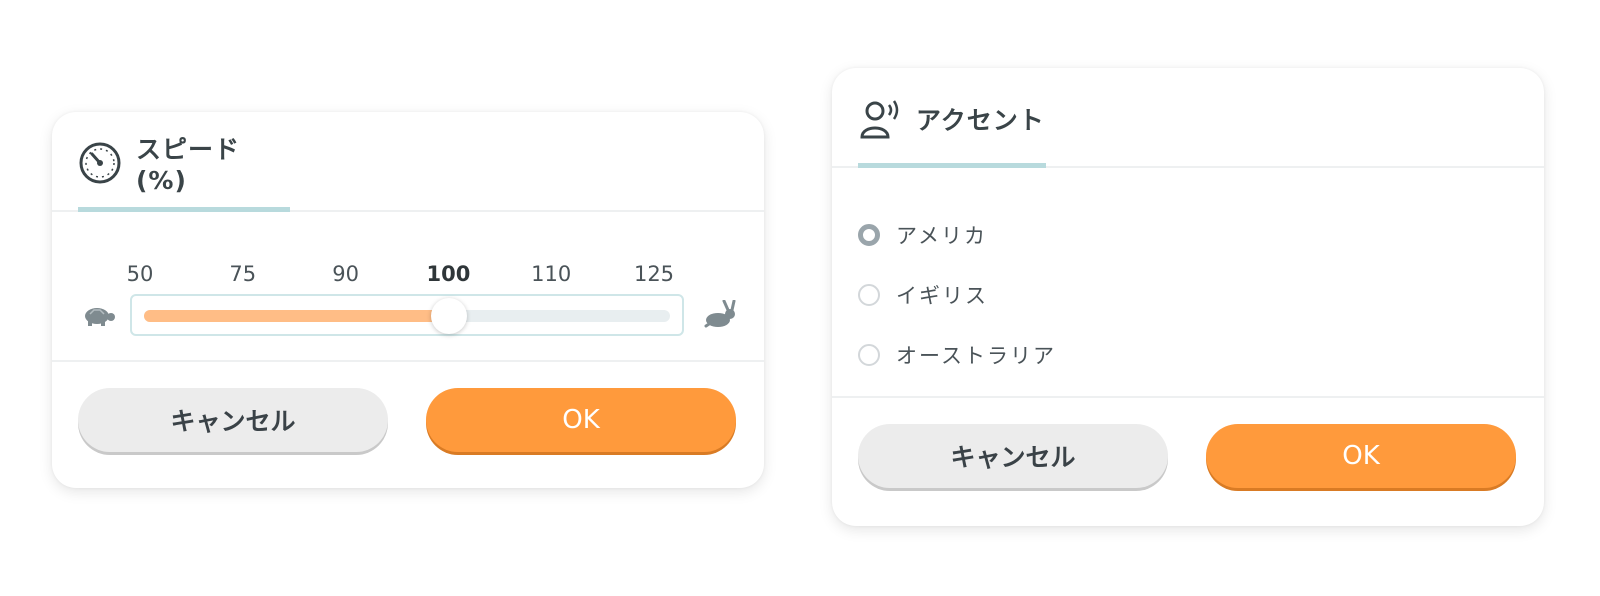 Image resolution: width=1600 pixels, height=596 pixels. Describe the element at coordinates (1188, 118) in the screenshot. I see `accent-dialog-header: アクセント` at that location.